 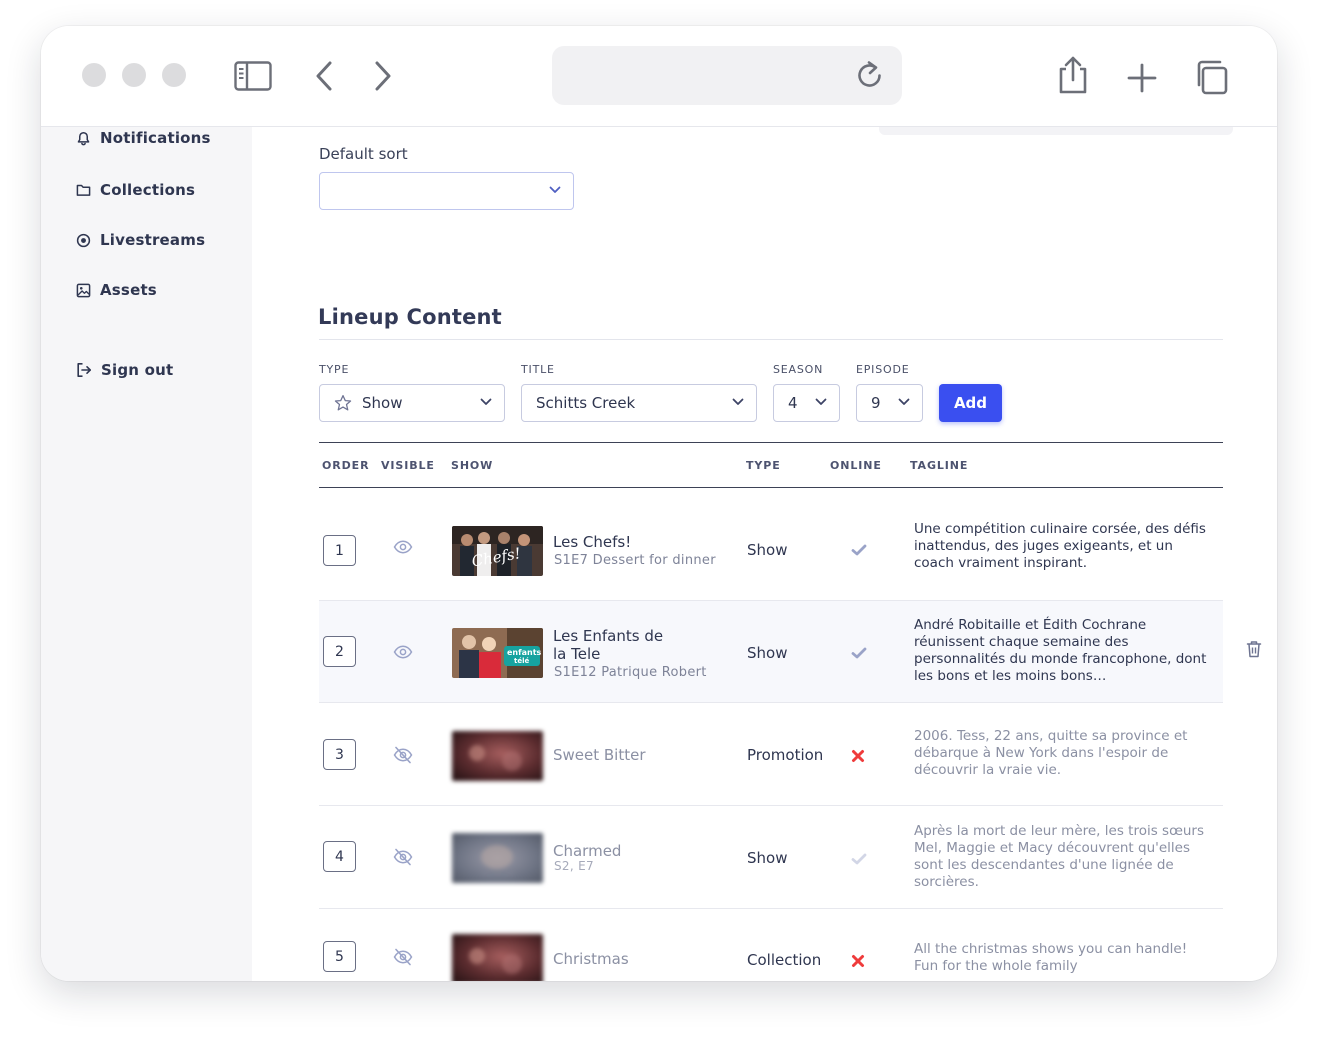 I want to click on plus-icon, so click(x=1142, y=78).